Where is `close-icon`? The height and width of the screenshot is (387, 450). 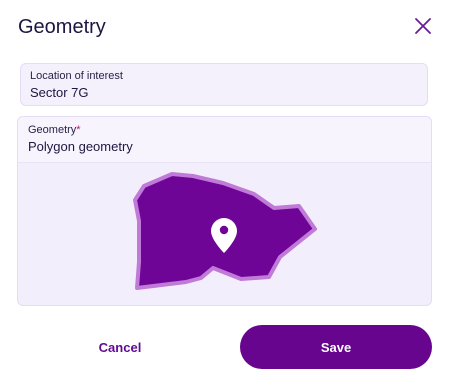
close-icon is located at coordinates (423, 26).